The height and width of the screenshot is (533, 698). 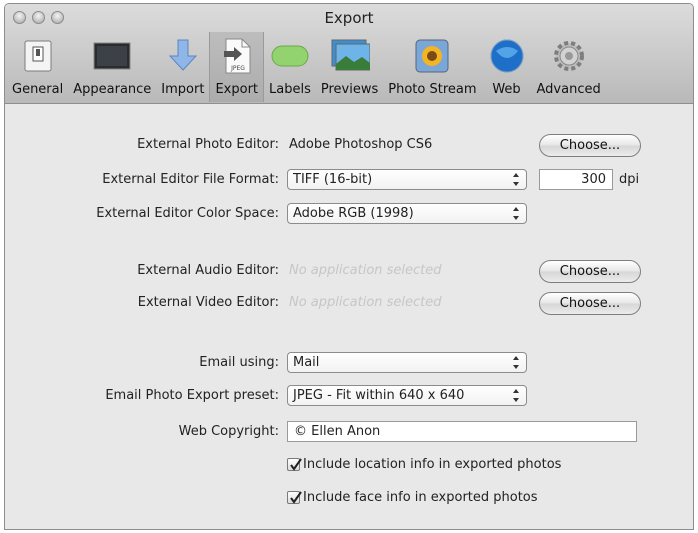 I want to click on tab-photo-stream-label: Photo Stream, so click(x=432, y=89).